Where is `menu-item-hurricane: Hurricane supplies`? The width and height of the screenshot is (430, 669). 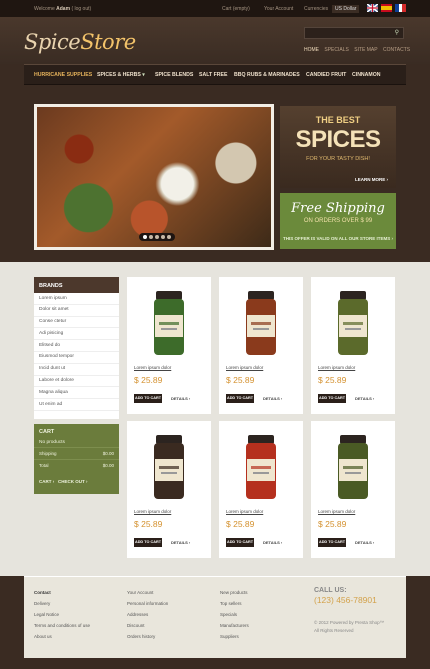 menu-item-hurricane: Hurricane supplies is located at coordinates (63, 75).